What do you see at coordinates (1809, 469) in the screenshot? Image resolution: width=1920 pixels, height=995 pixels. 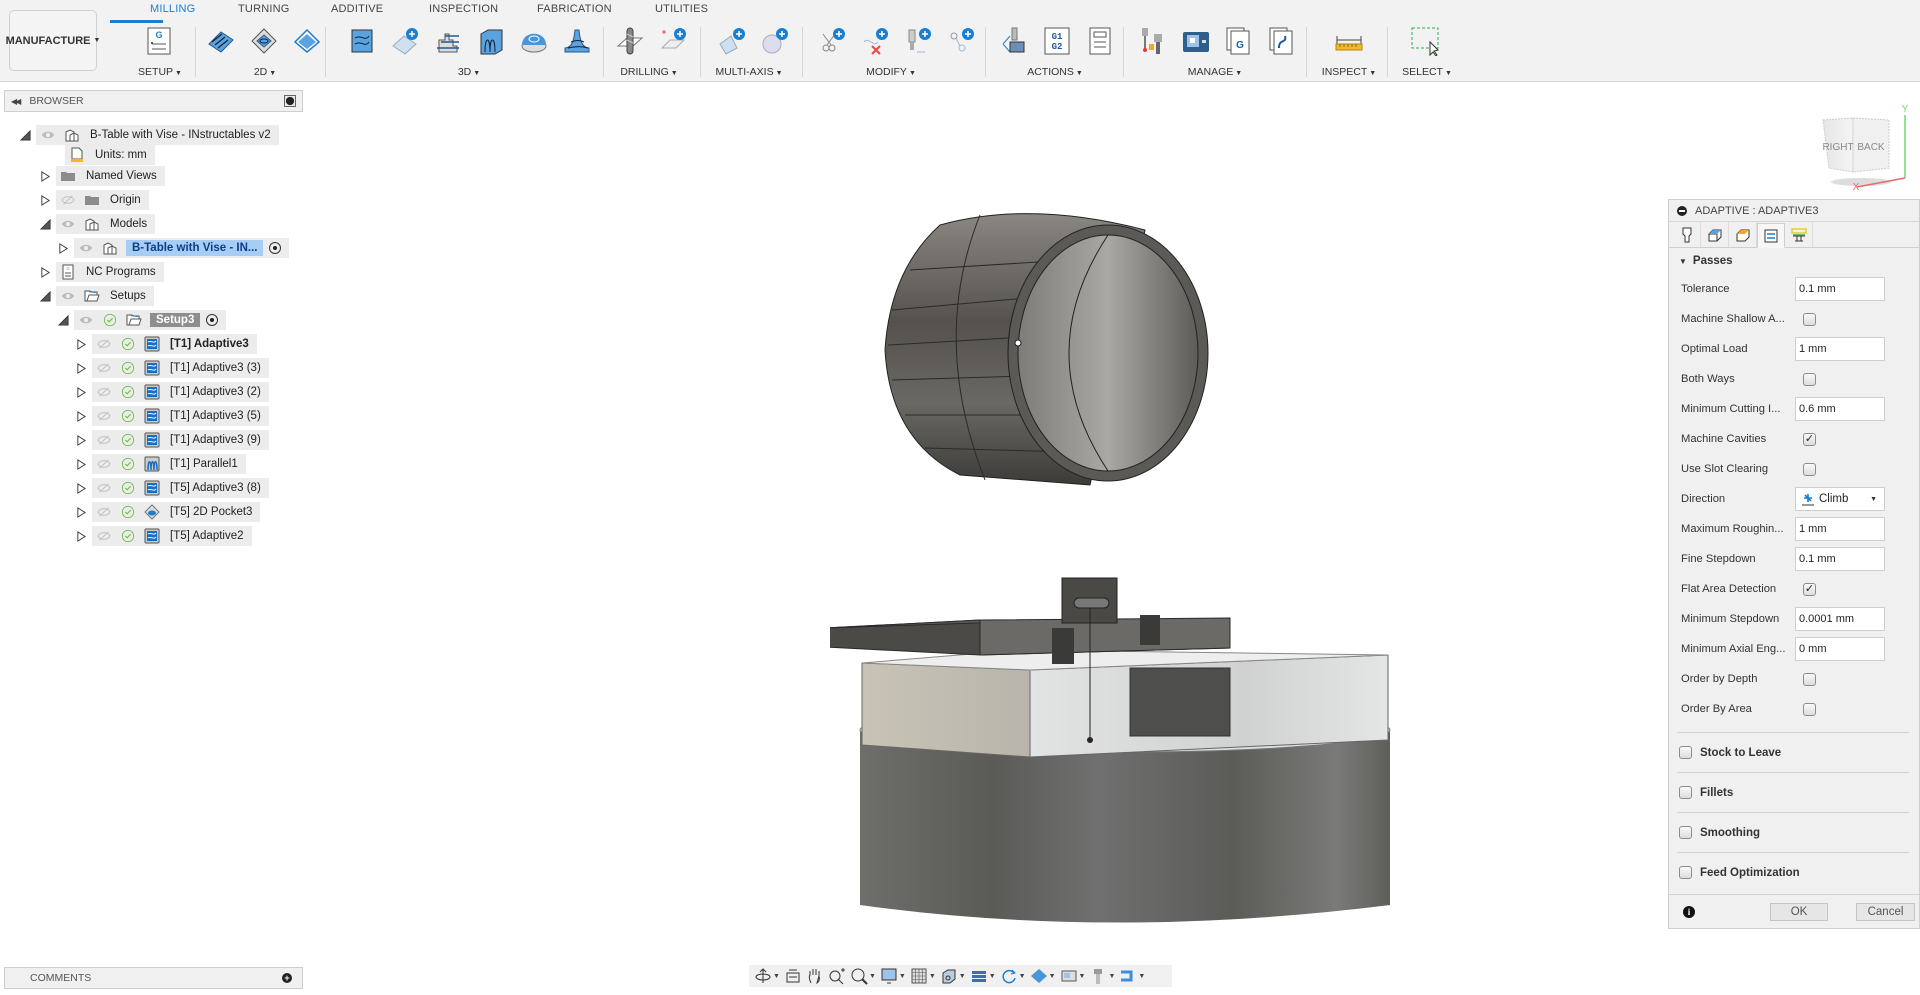 I see `slot-clearing-checkbox` at bounding box center [1809, 469].